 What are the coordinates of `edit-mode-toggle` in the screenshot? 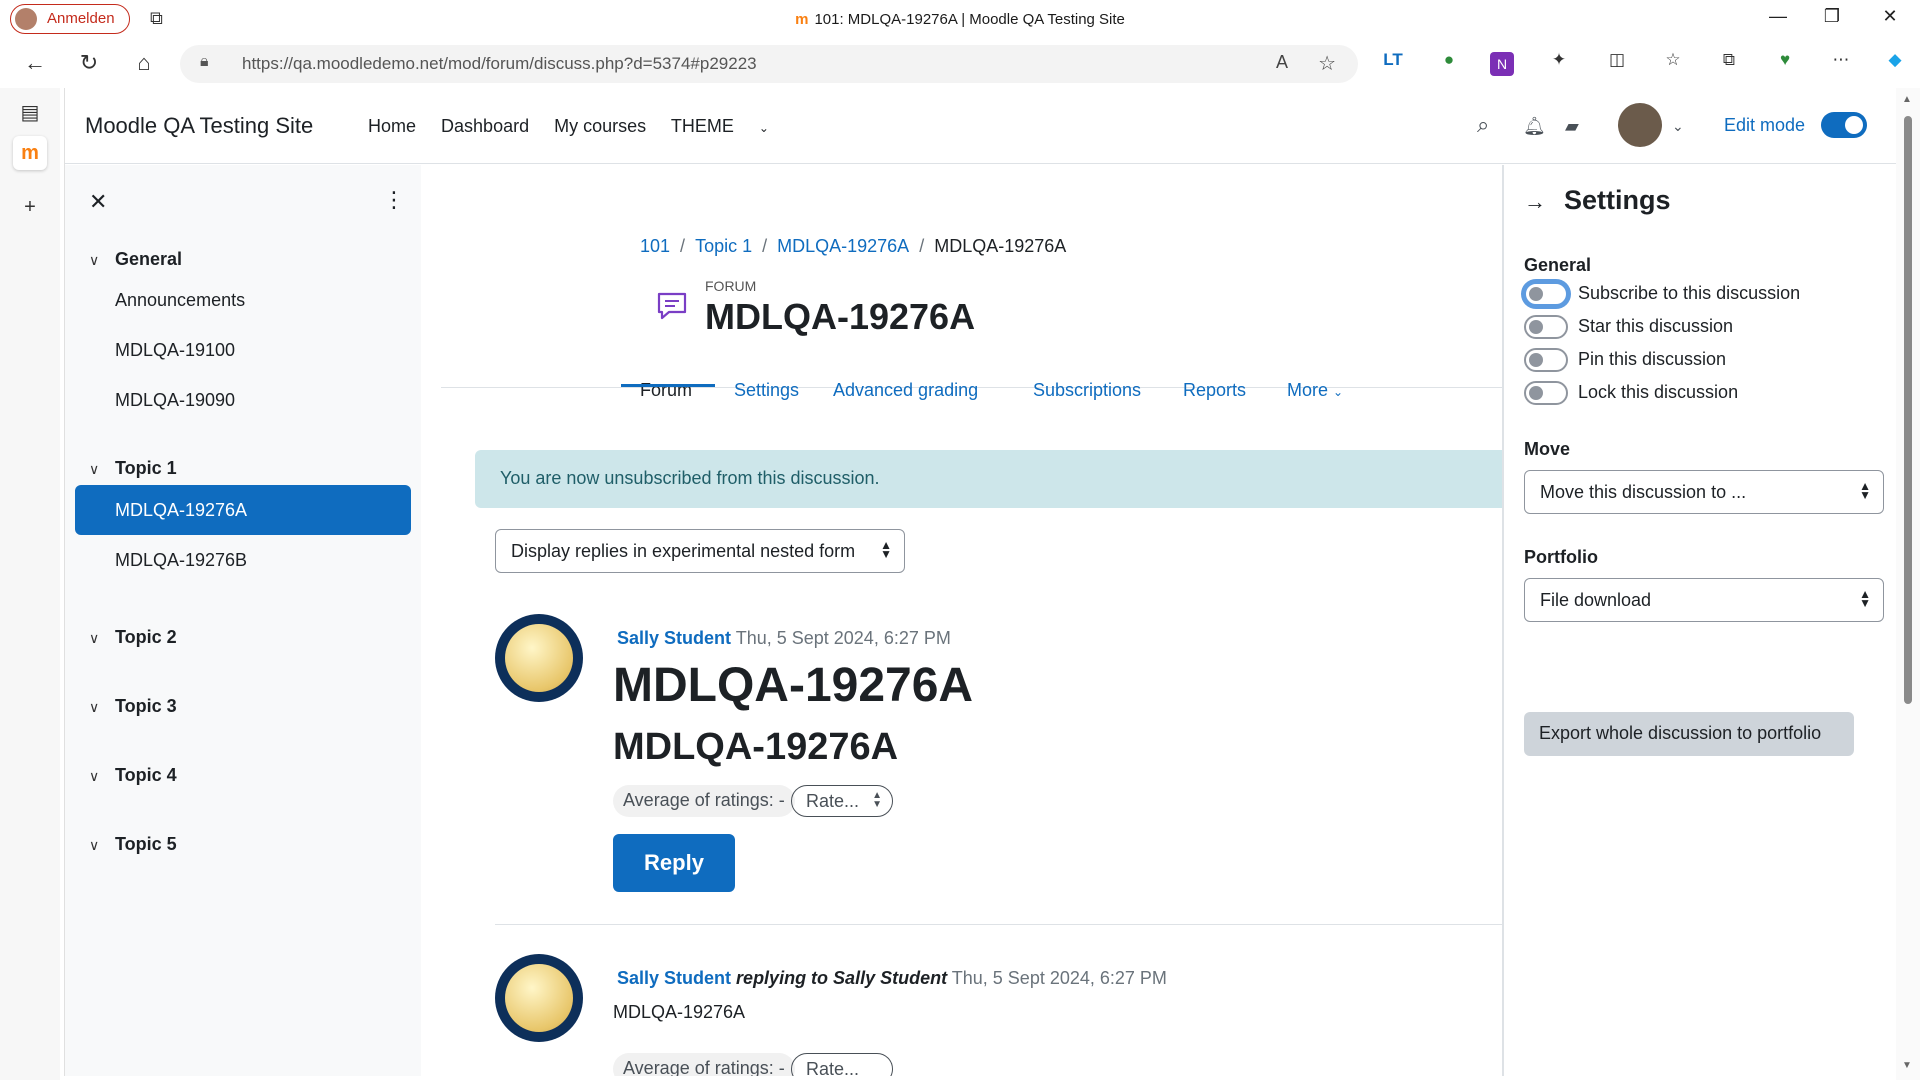 It's located at (1844, 125).